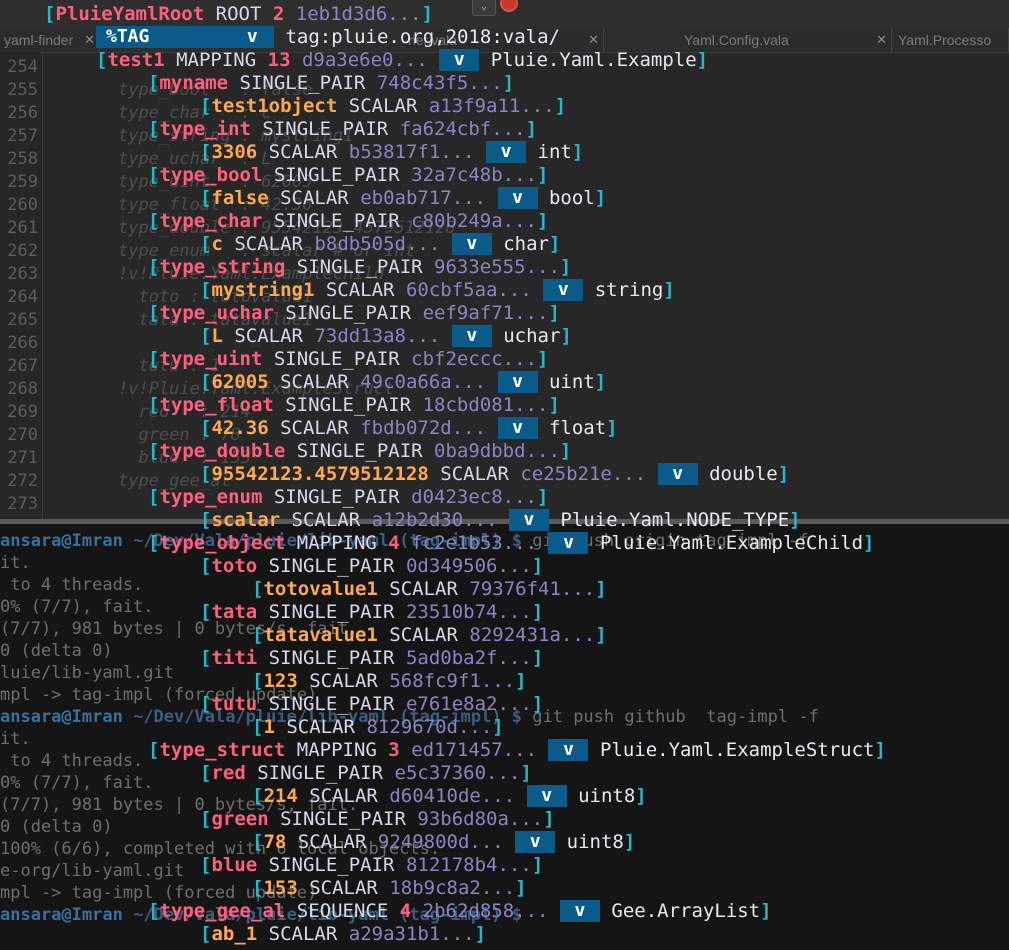 Image resolution: width=1009 pixels, height=950 pixels. I want to click on node-name: type_double, so click(222, 451).